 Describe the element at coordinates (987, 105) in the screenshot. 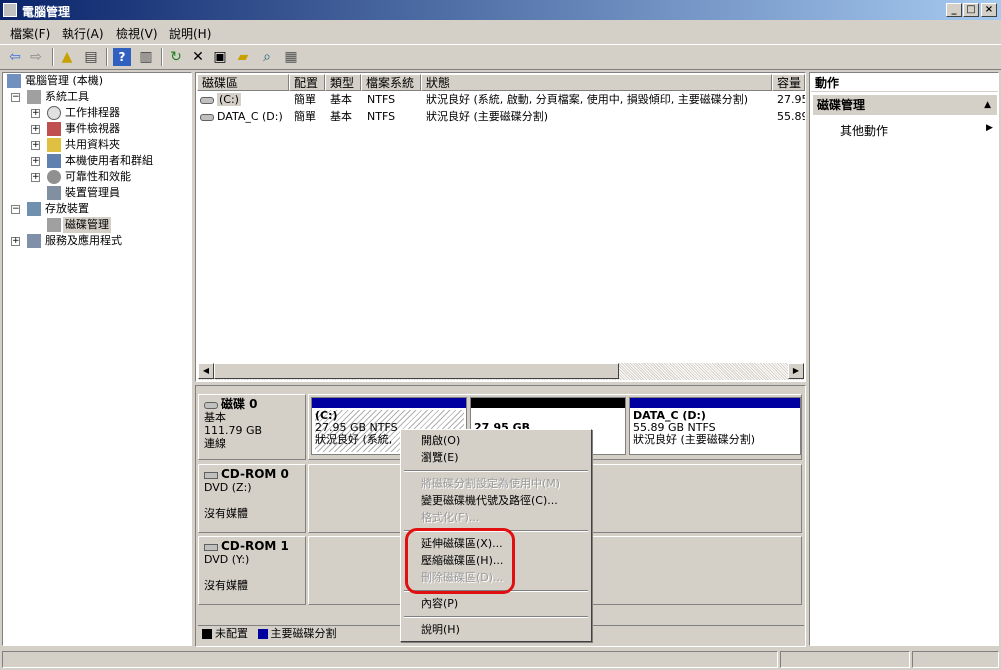

I see `collapse-arrow-icon: ▲` at that location.